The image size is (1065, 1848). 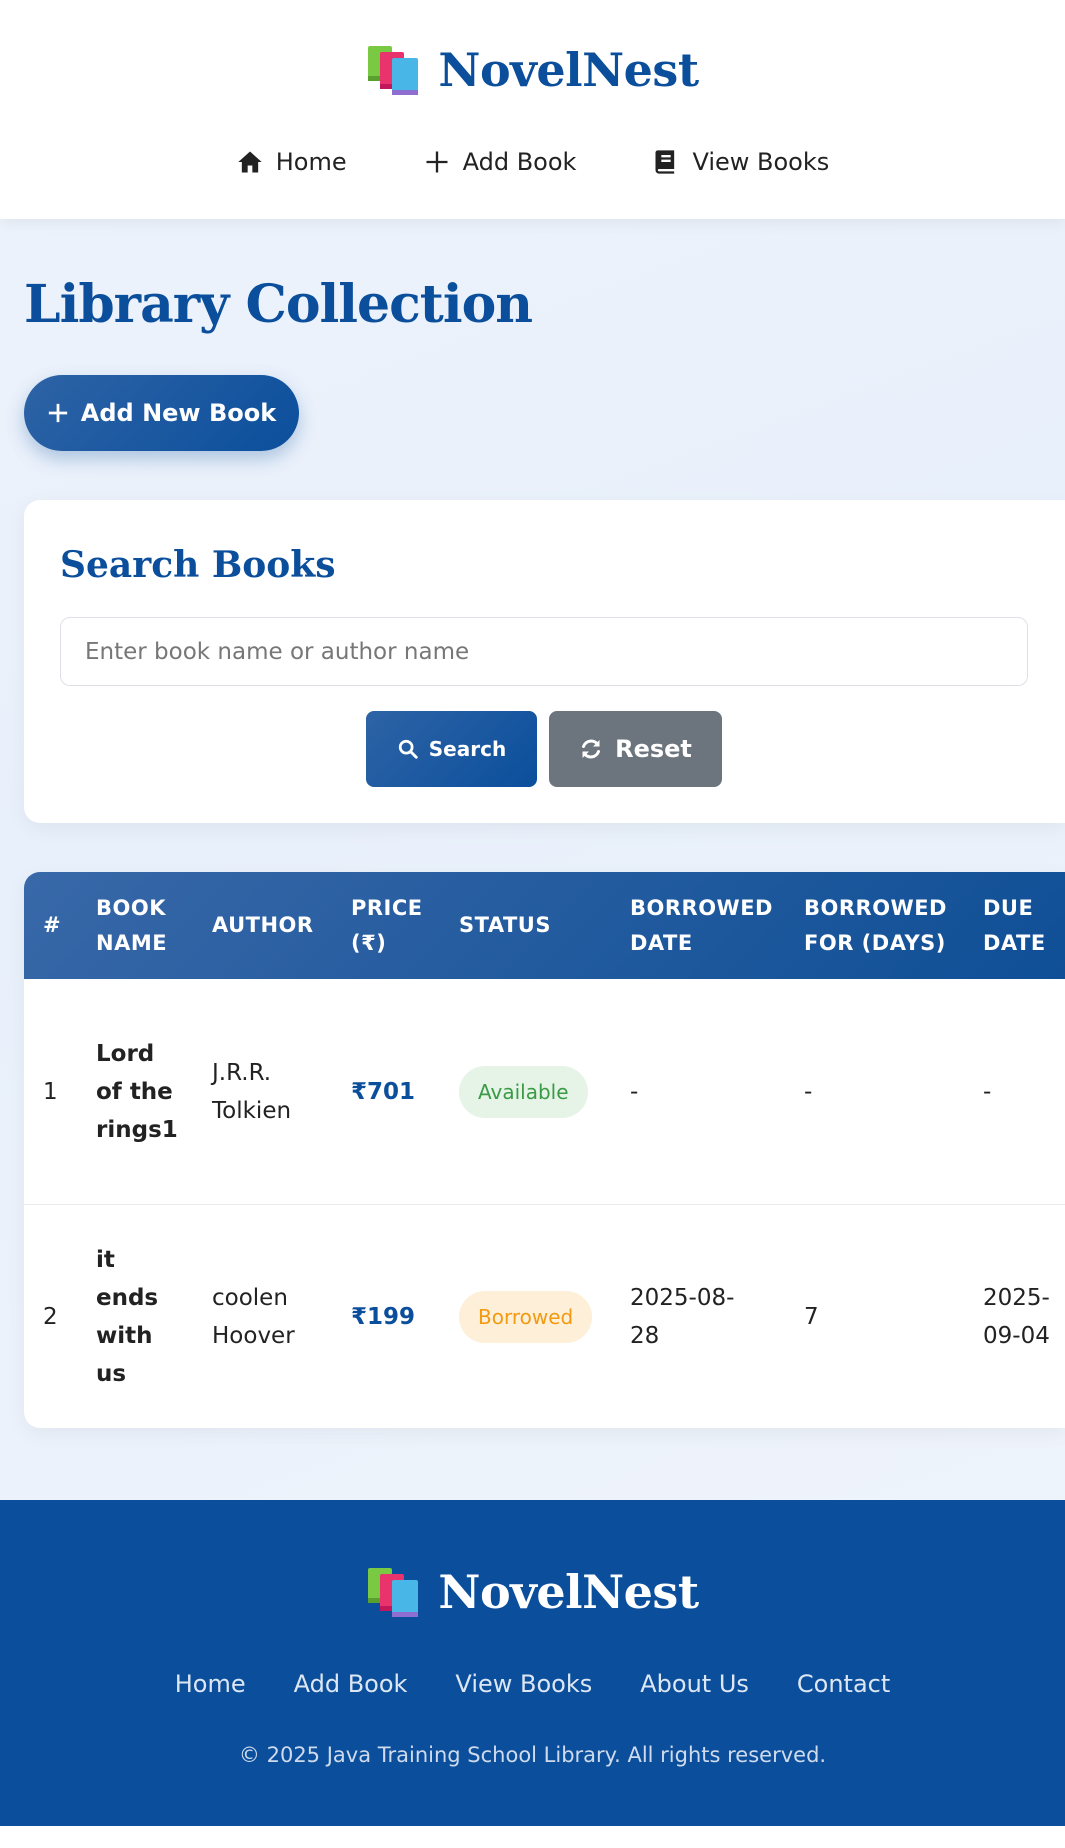 I want to click on header-borrowed-date: BORROWED DATE, so click(x=701, y=925).